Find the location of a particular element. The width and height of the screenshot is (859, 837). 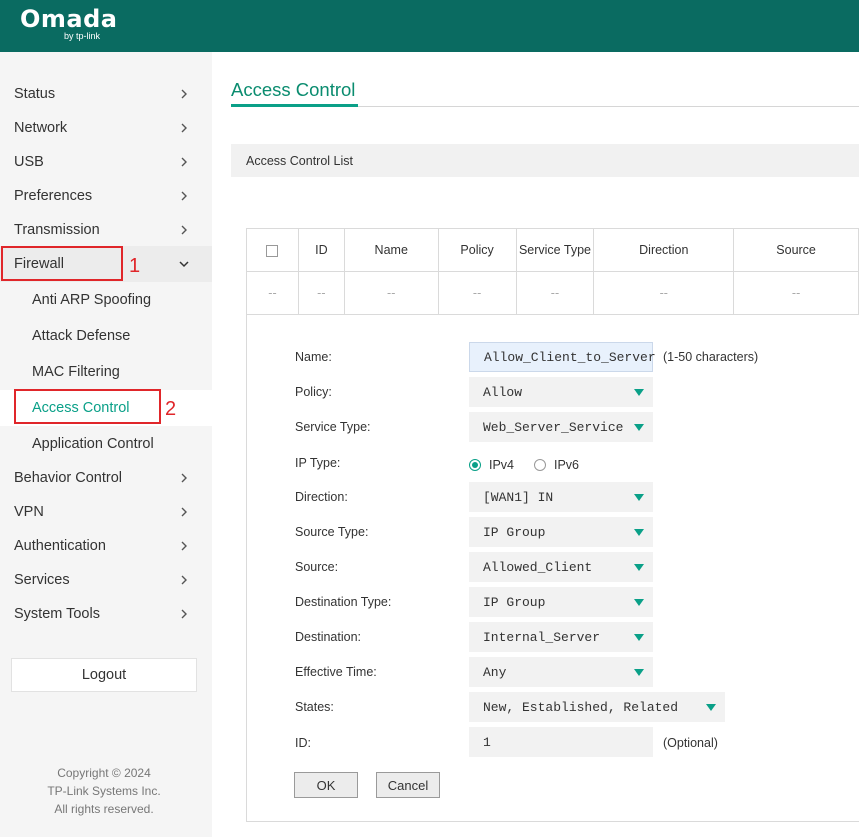

table-row: -- -- -- -- -- -- -- is located at coordinates (552, 293).